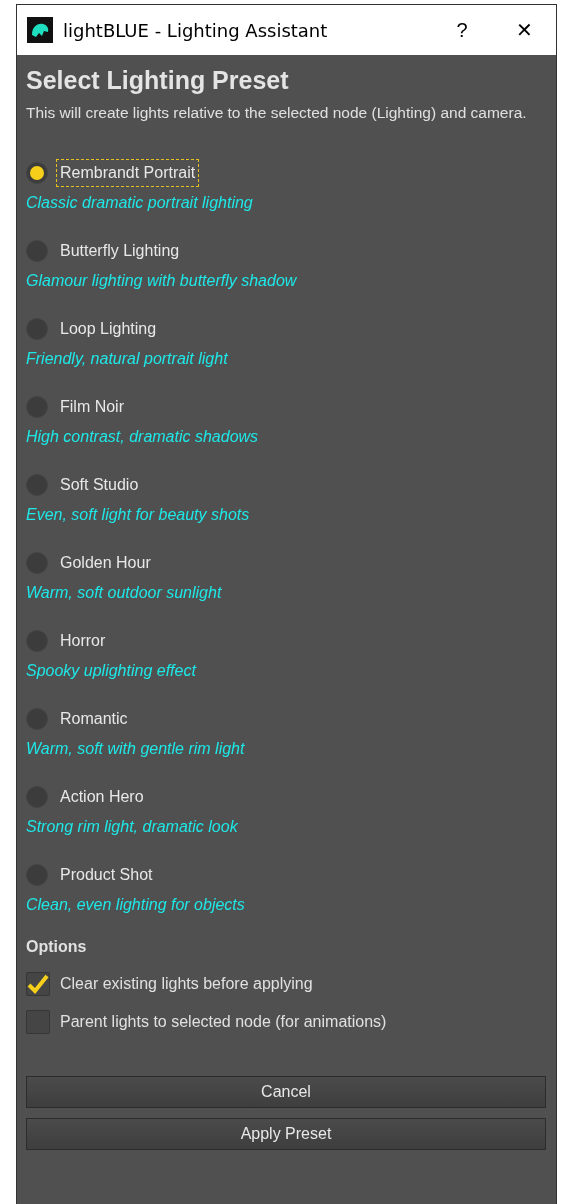 Image resolution: width=562 pixels, height=1204 pixels. Describe the element at coordinates (132, 827) in the screenshot. I see `preset-description: Strong rim light, dramatic look` at that location.